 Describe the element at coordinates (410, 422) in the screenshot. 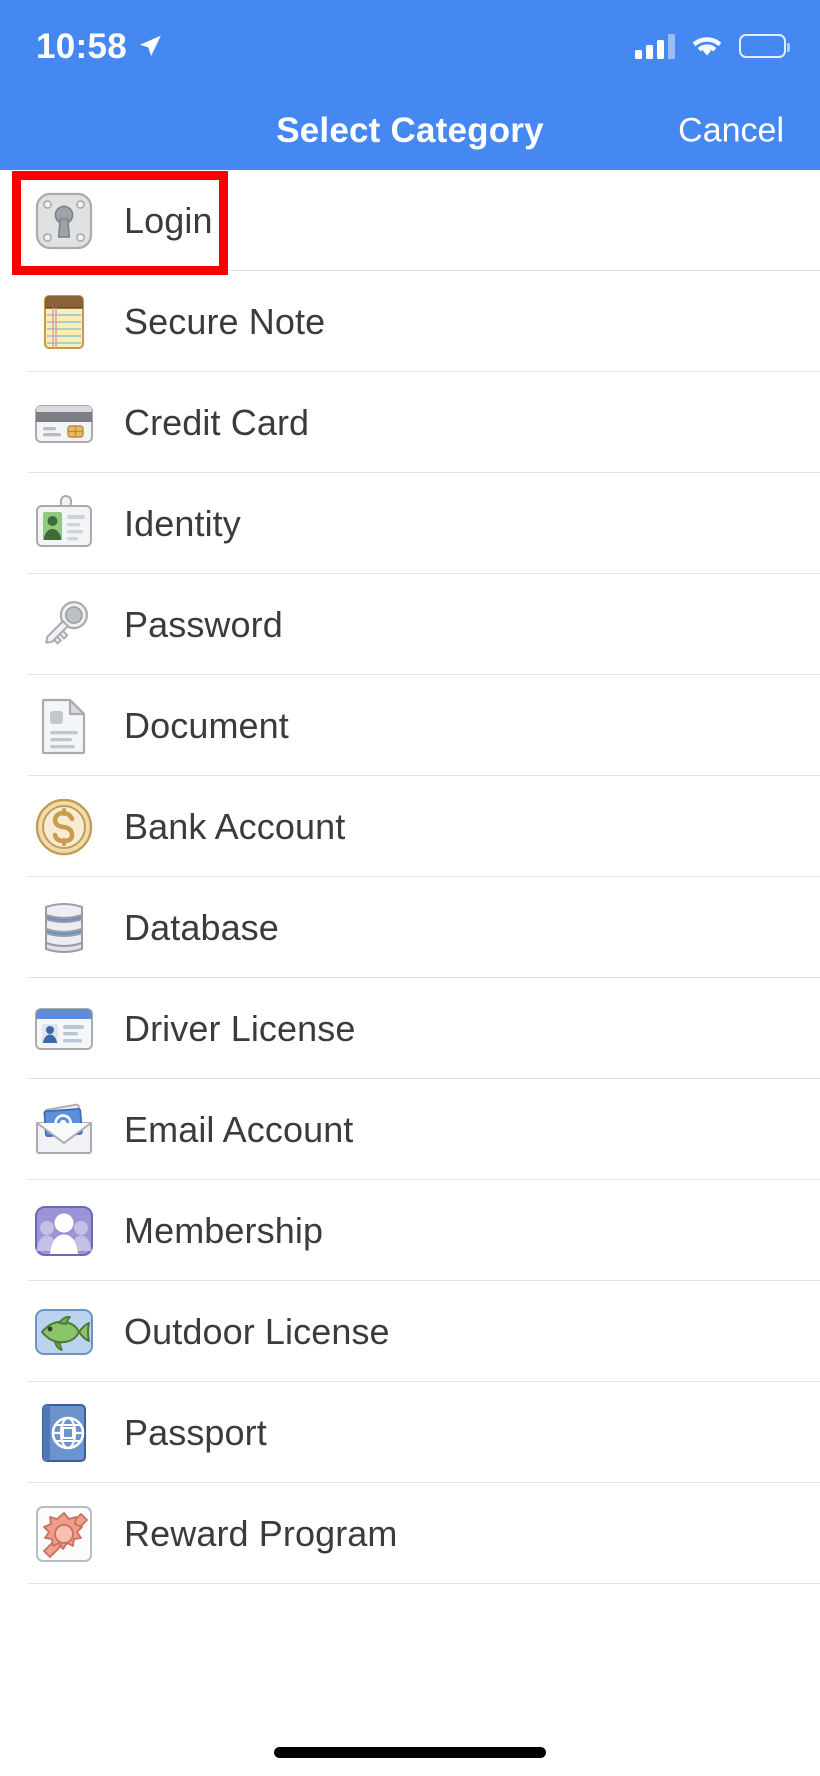

I see `list-item-credit-card: Credit Card` at that location.